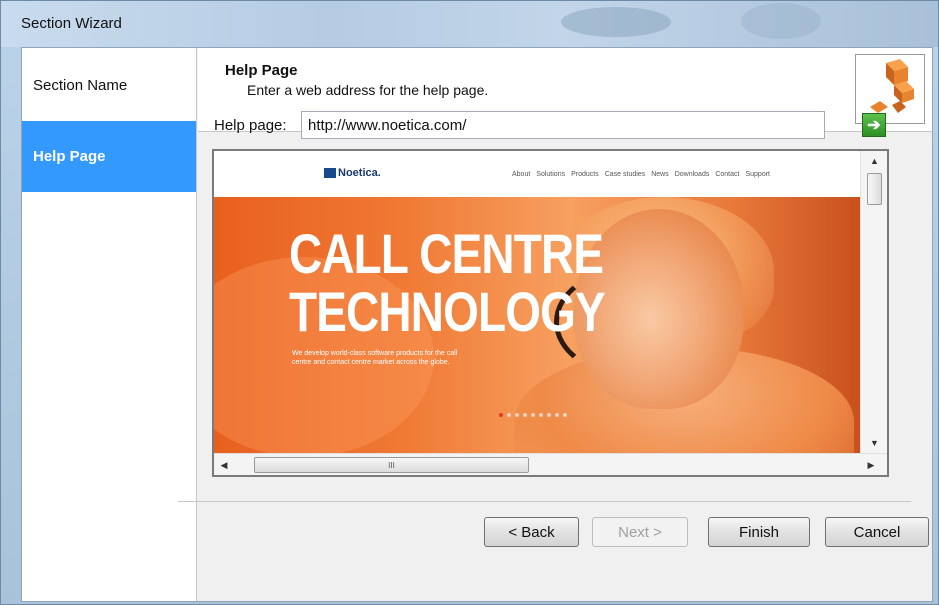 The image size is (939, 605). What do you see at coordinates (877, 532) in the screenshot?
I see `cancel-button: Cancel` at bounding box center [877, 532].